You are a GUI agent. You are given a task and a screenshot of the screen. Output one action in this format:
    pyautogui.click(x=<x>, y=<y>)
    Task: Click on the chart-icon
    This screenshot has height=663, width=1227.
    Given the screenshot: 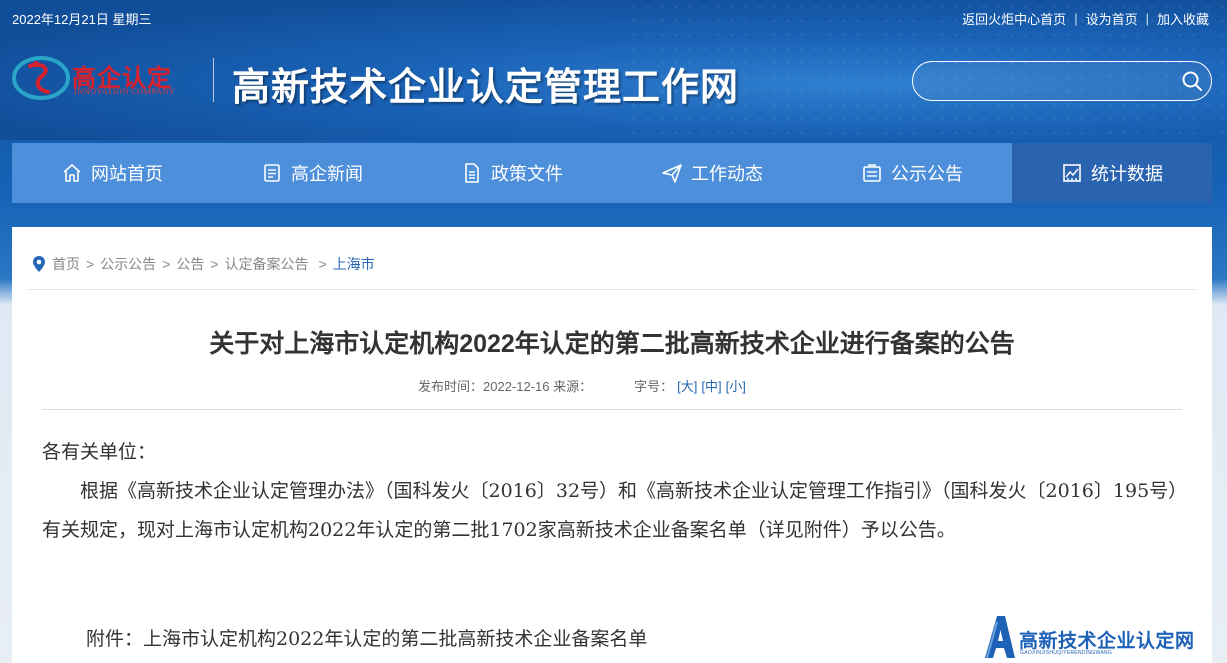 What is the action you would take?
    pyautogui.click(x=1072, y=173)
    